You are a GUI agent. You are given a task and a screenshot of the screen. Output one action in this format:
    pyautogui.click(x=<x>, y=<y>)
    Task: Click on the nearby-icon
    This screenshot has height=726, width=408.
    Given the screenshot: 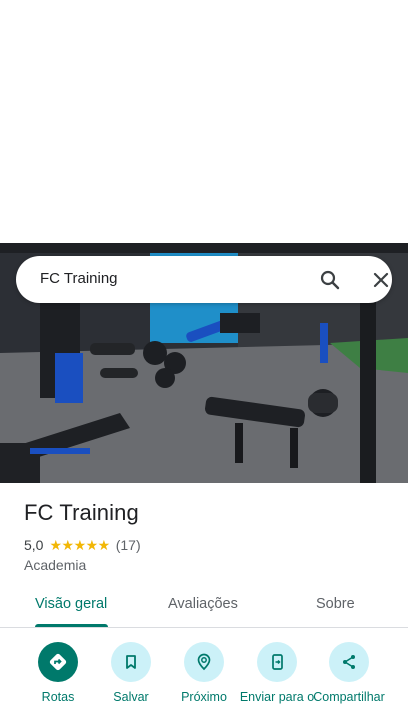 What is the action you would take?
    pyautogui.click(x=204, y=662)
    